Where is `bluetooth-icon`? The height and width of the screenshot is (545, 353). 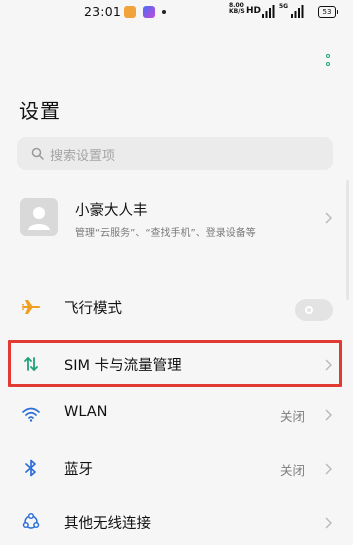
bluetooth-icon is located at coordinates (30, 468).